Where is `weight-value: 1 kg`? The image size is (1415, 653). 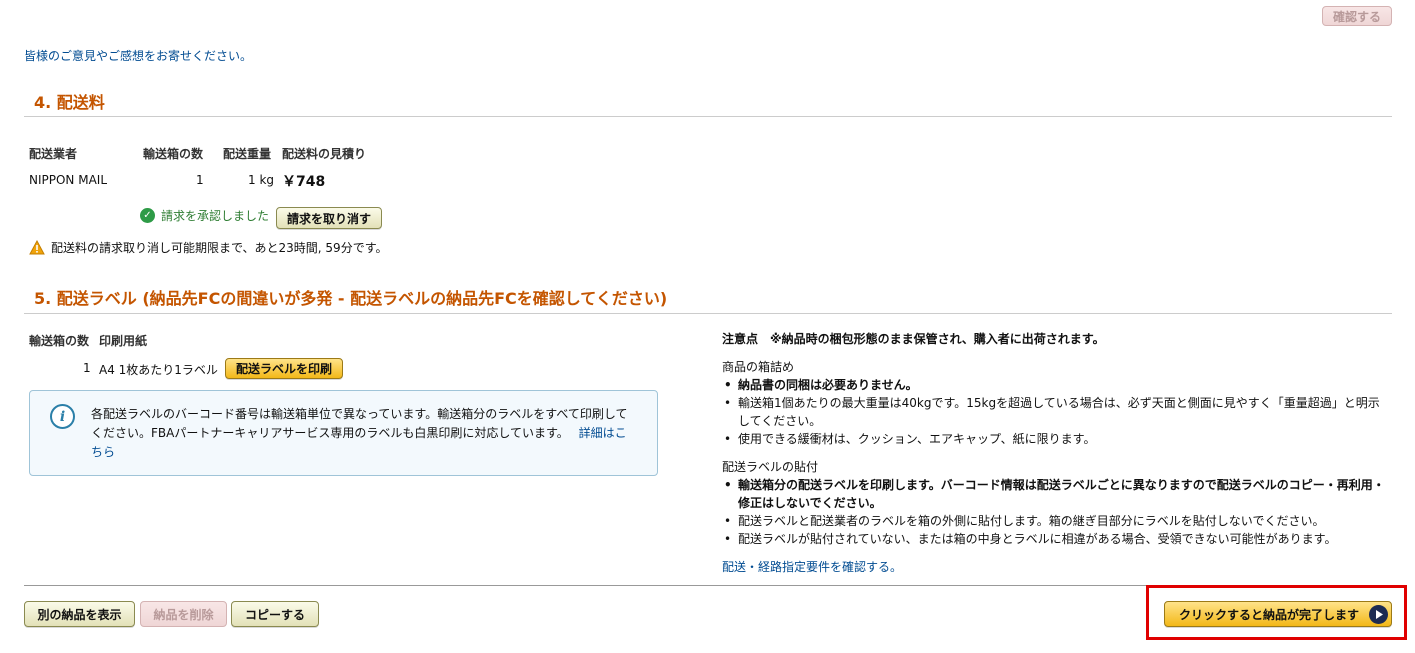 weight-value: 1 kg is located at coordinates (261, 180).